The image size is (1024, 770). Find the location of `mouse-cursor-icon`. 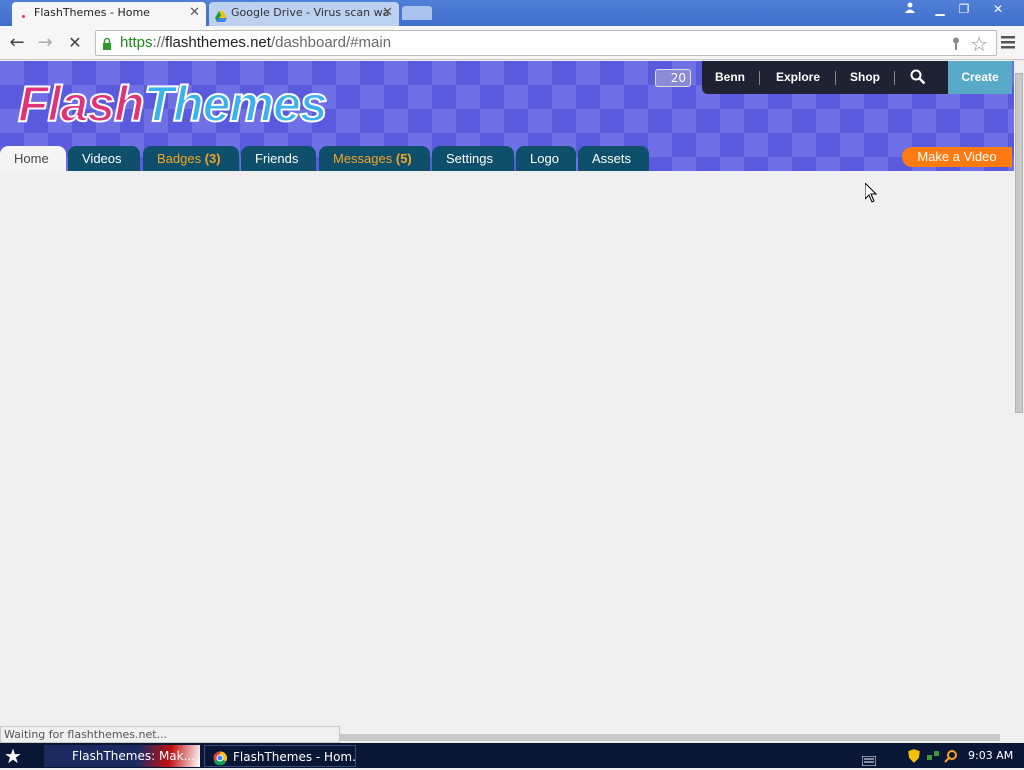

mouse-cursor-icon is located at coordinates (871, 194).